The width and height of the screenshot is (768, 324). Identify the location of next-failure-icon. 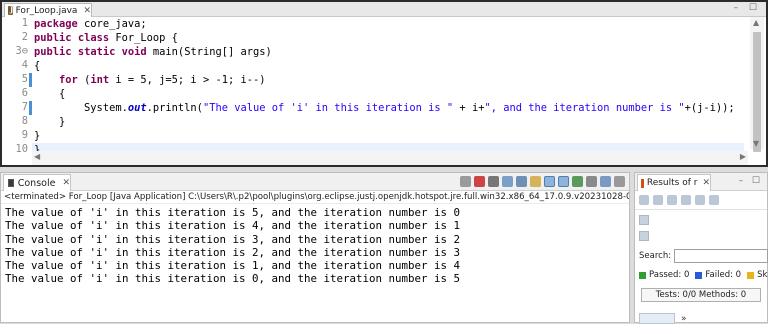
(658, 200).